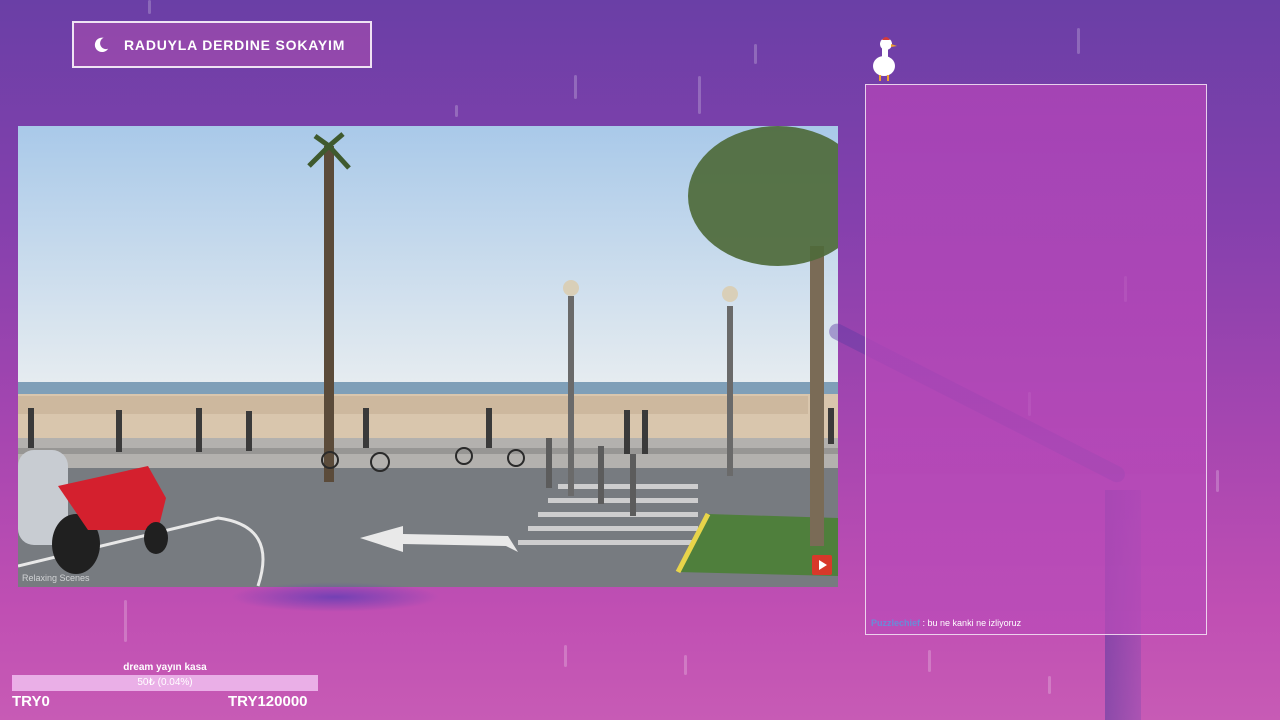 The image size is (1280, 720). Describe the element at coordinates (56, 578) in the screenshot. I see `video-watermark: Relaxing Scenes` at that location.